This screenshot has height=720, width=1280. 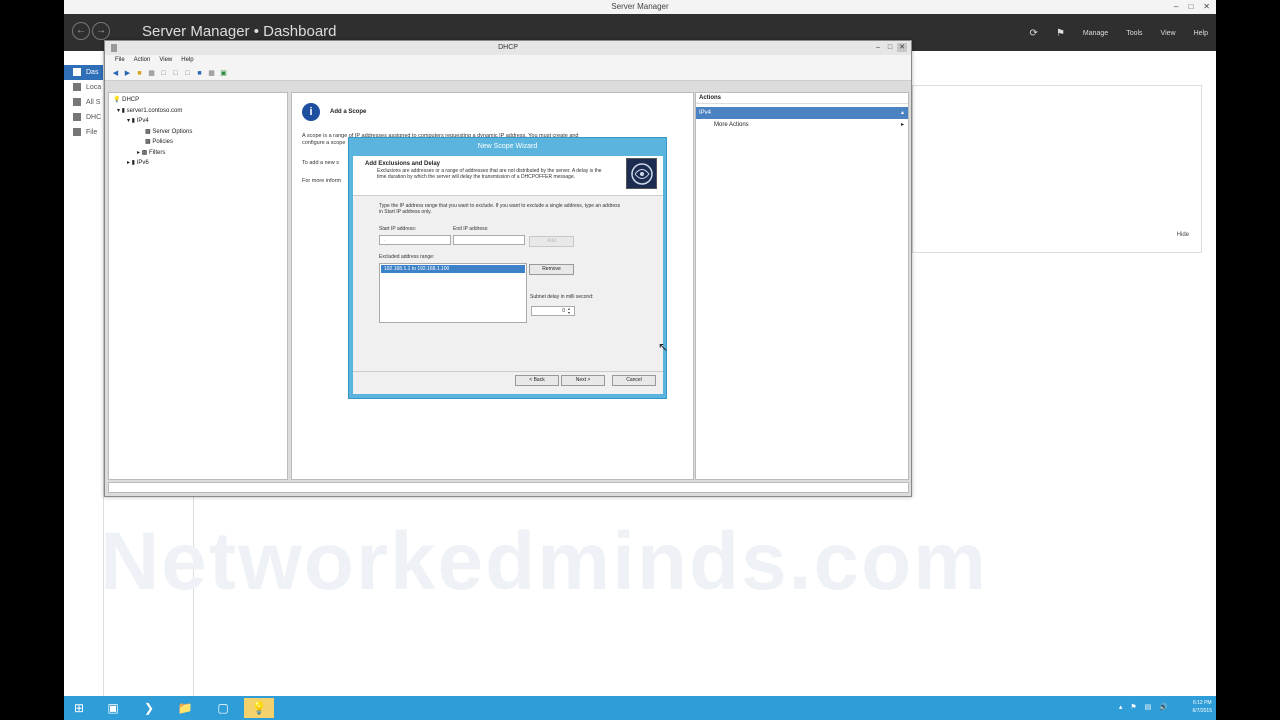 I want to click on wizard-title: New Scope Wizard, so click(x=507, y=146).